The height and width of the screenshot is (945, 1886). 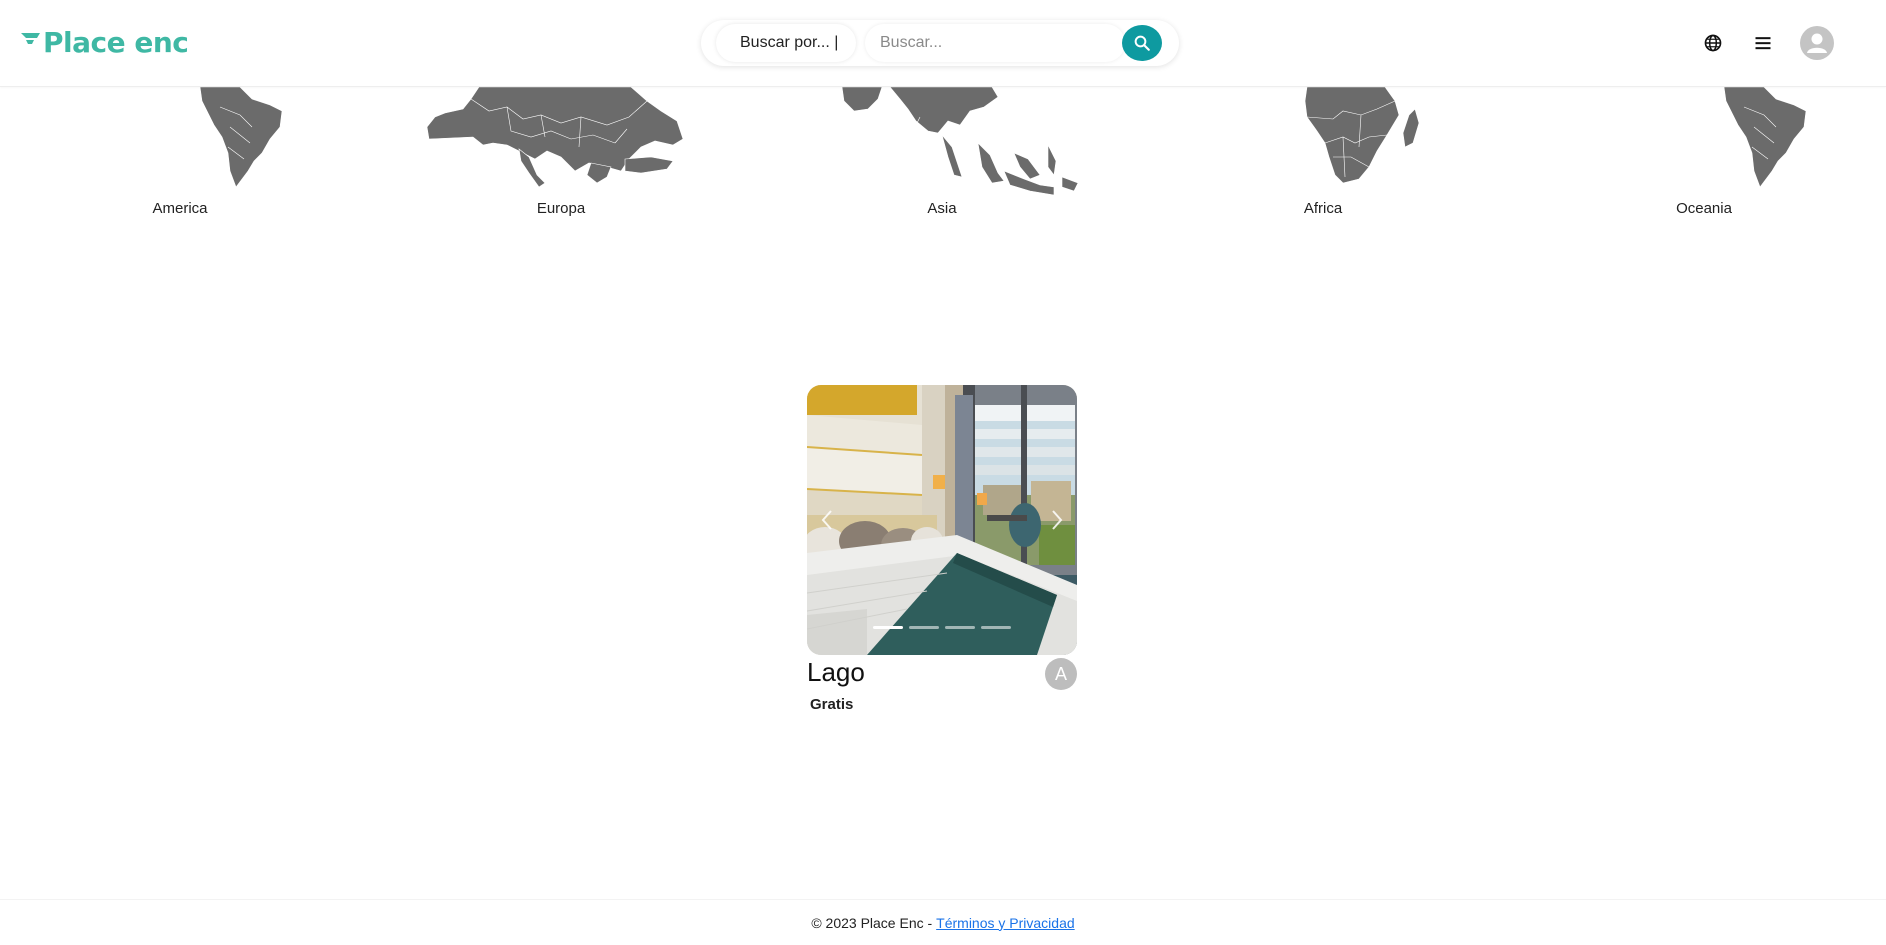 I want to click on language-button, so click(x=1713, y=43).